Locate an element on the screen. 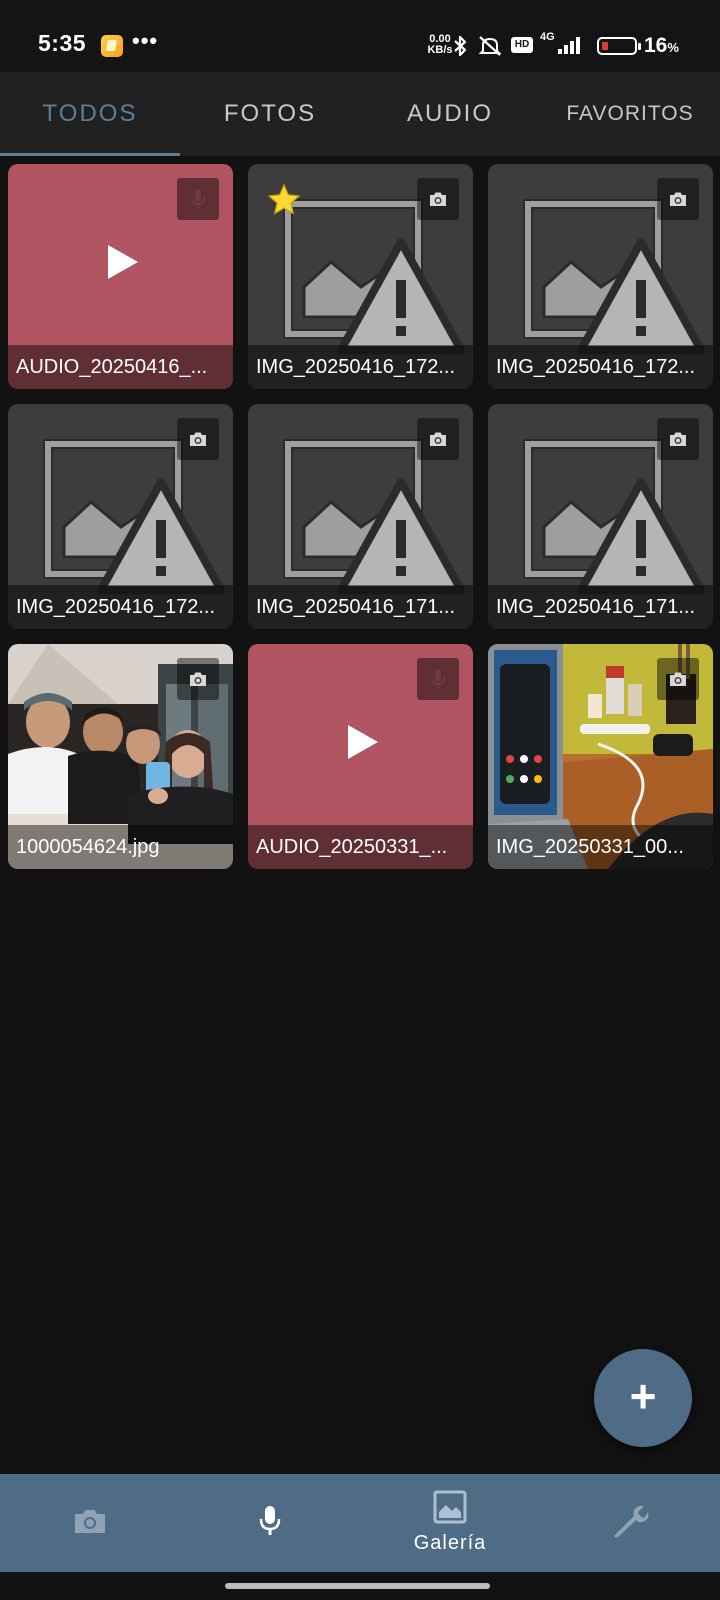 The height and width of the screenshot is (1600, 720). tab-fotos: FOTOS is located at coordinates (270, 114).